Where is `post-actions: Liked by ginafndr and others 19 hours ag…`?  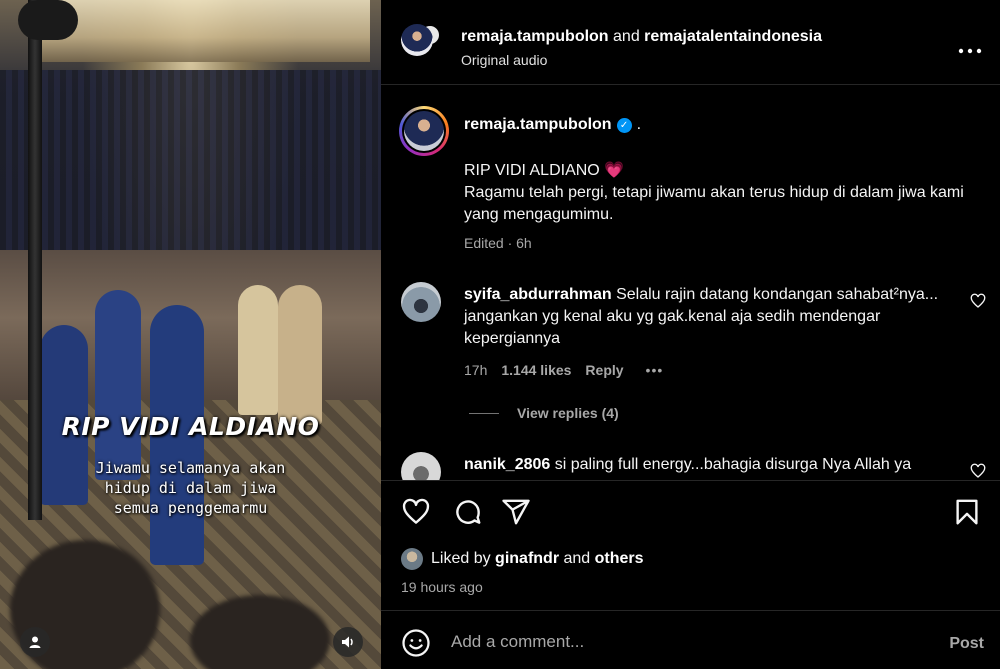
post-actions: Liked by ginafndr and others 19 hours ag… is located at coordinates (690, 545).